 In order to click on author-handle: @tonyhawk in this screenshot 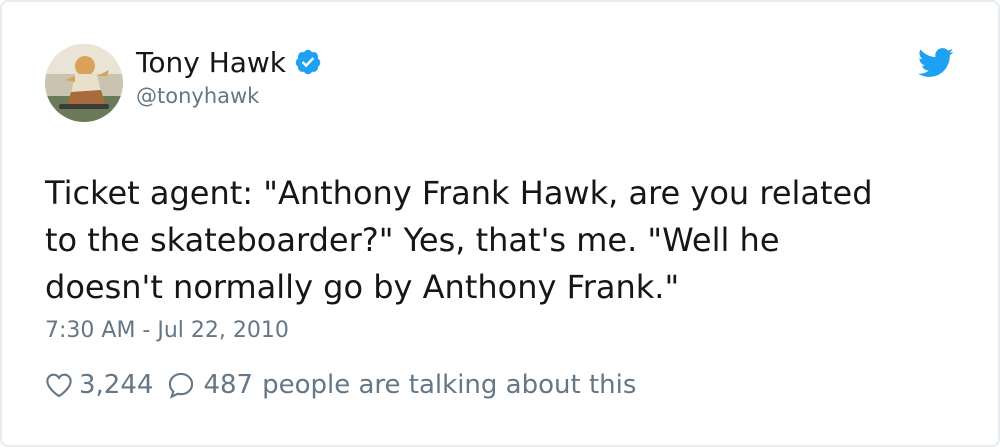, I will do `click(197, 96)`.